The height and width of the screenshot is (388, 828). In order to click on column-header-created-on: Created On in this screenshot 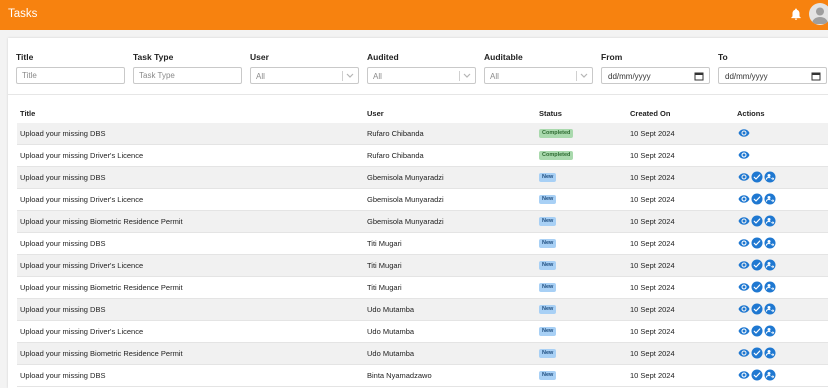, I will do `click(650, 113)`.